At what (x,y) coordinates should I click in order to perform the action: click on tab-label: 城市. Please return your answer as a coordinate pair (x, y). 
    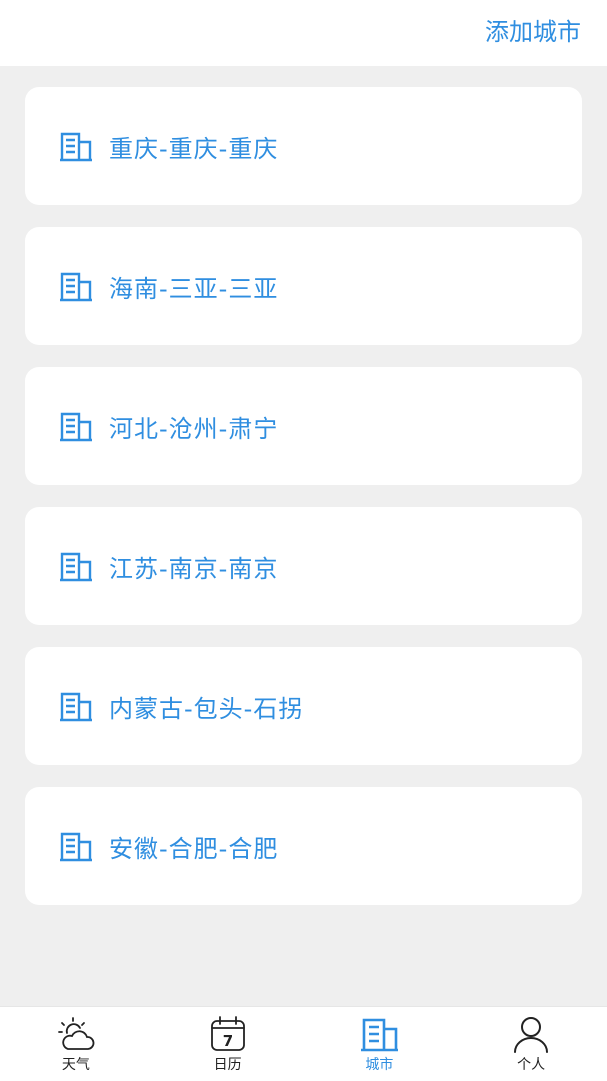
    Looking at the image, I should click on (379, 1065).